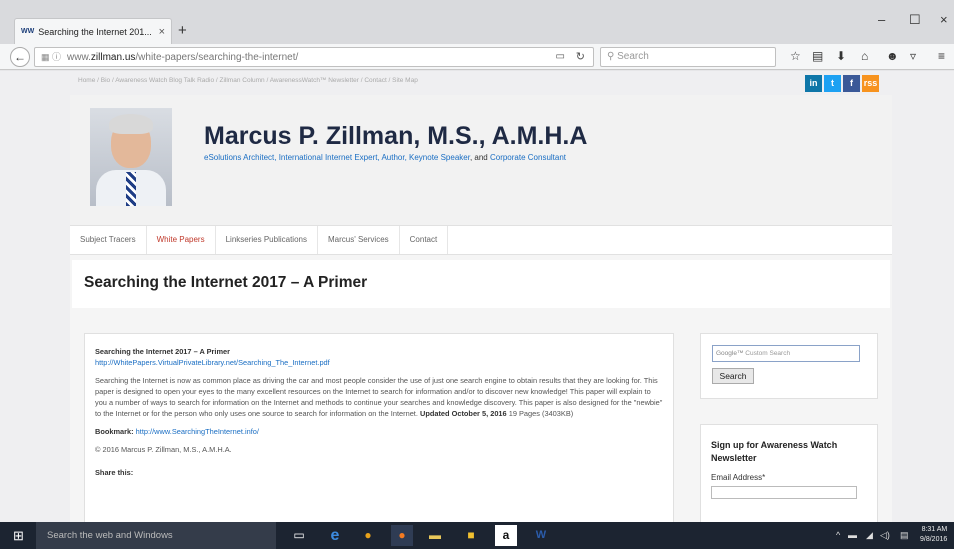 The image size is (954, 549). What do you see at coordinates (471, 535) in the screenshot?
I see `store-icon: ■` at bounding box center [471, 535].